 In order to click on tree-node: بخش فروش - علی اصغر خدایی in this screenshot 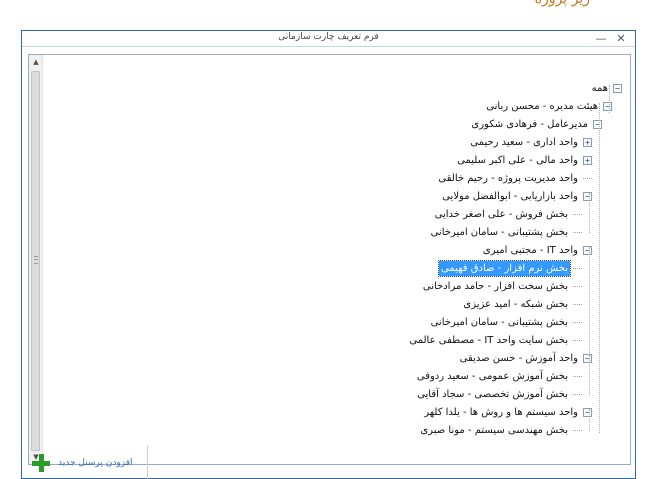, I will do `click(507, 214)`.